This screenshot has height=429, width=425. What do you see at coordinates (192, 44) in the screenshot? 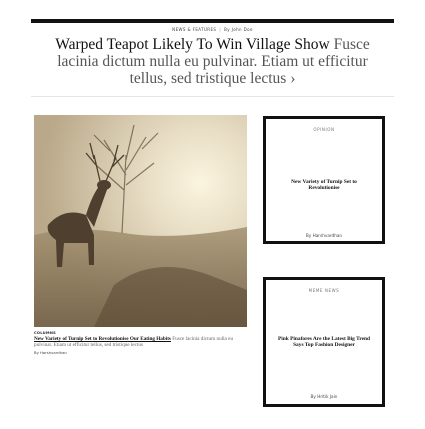
I see `headline-title: Warped Teapot Likely To Win Village Show` at bounding box center [192, 44].